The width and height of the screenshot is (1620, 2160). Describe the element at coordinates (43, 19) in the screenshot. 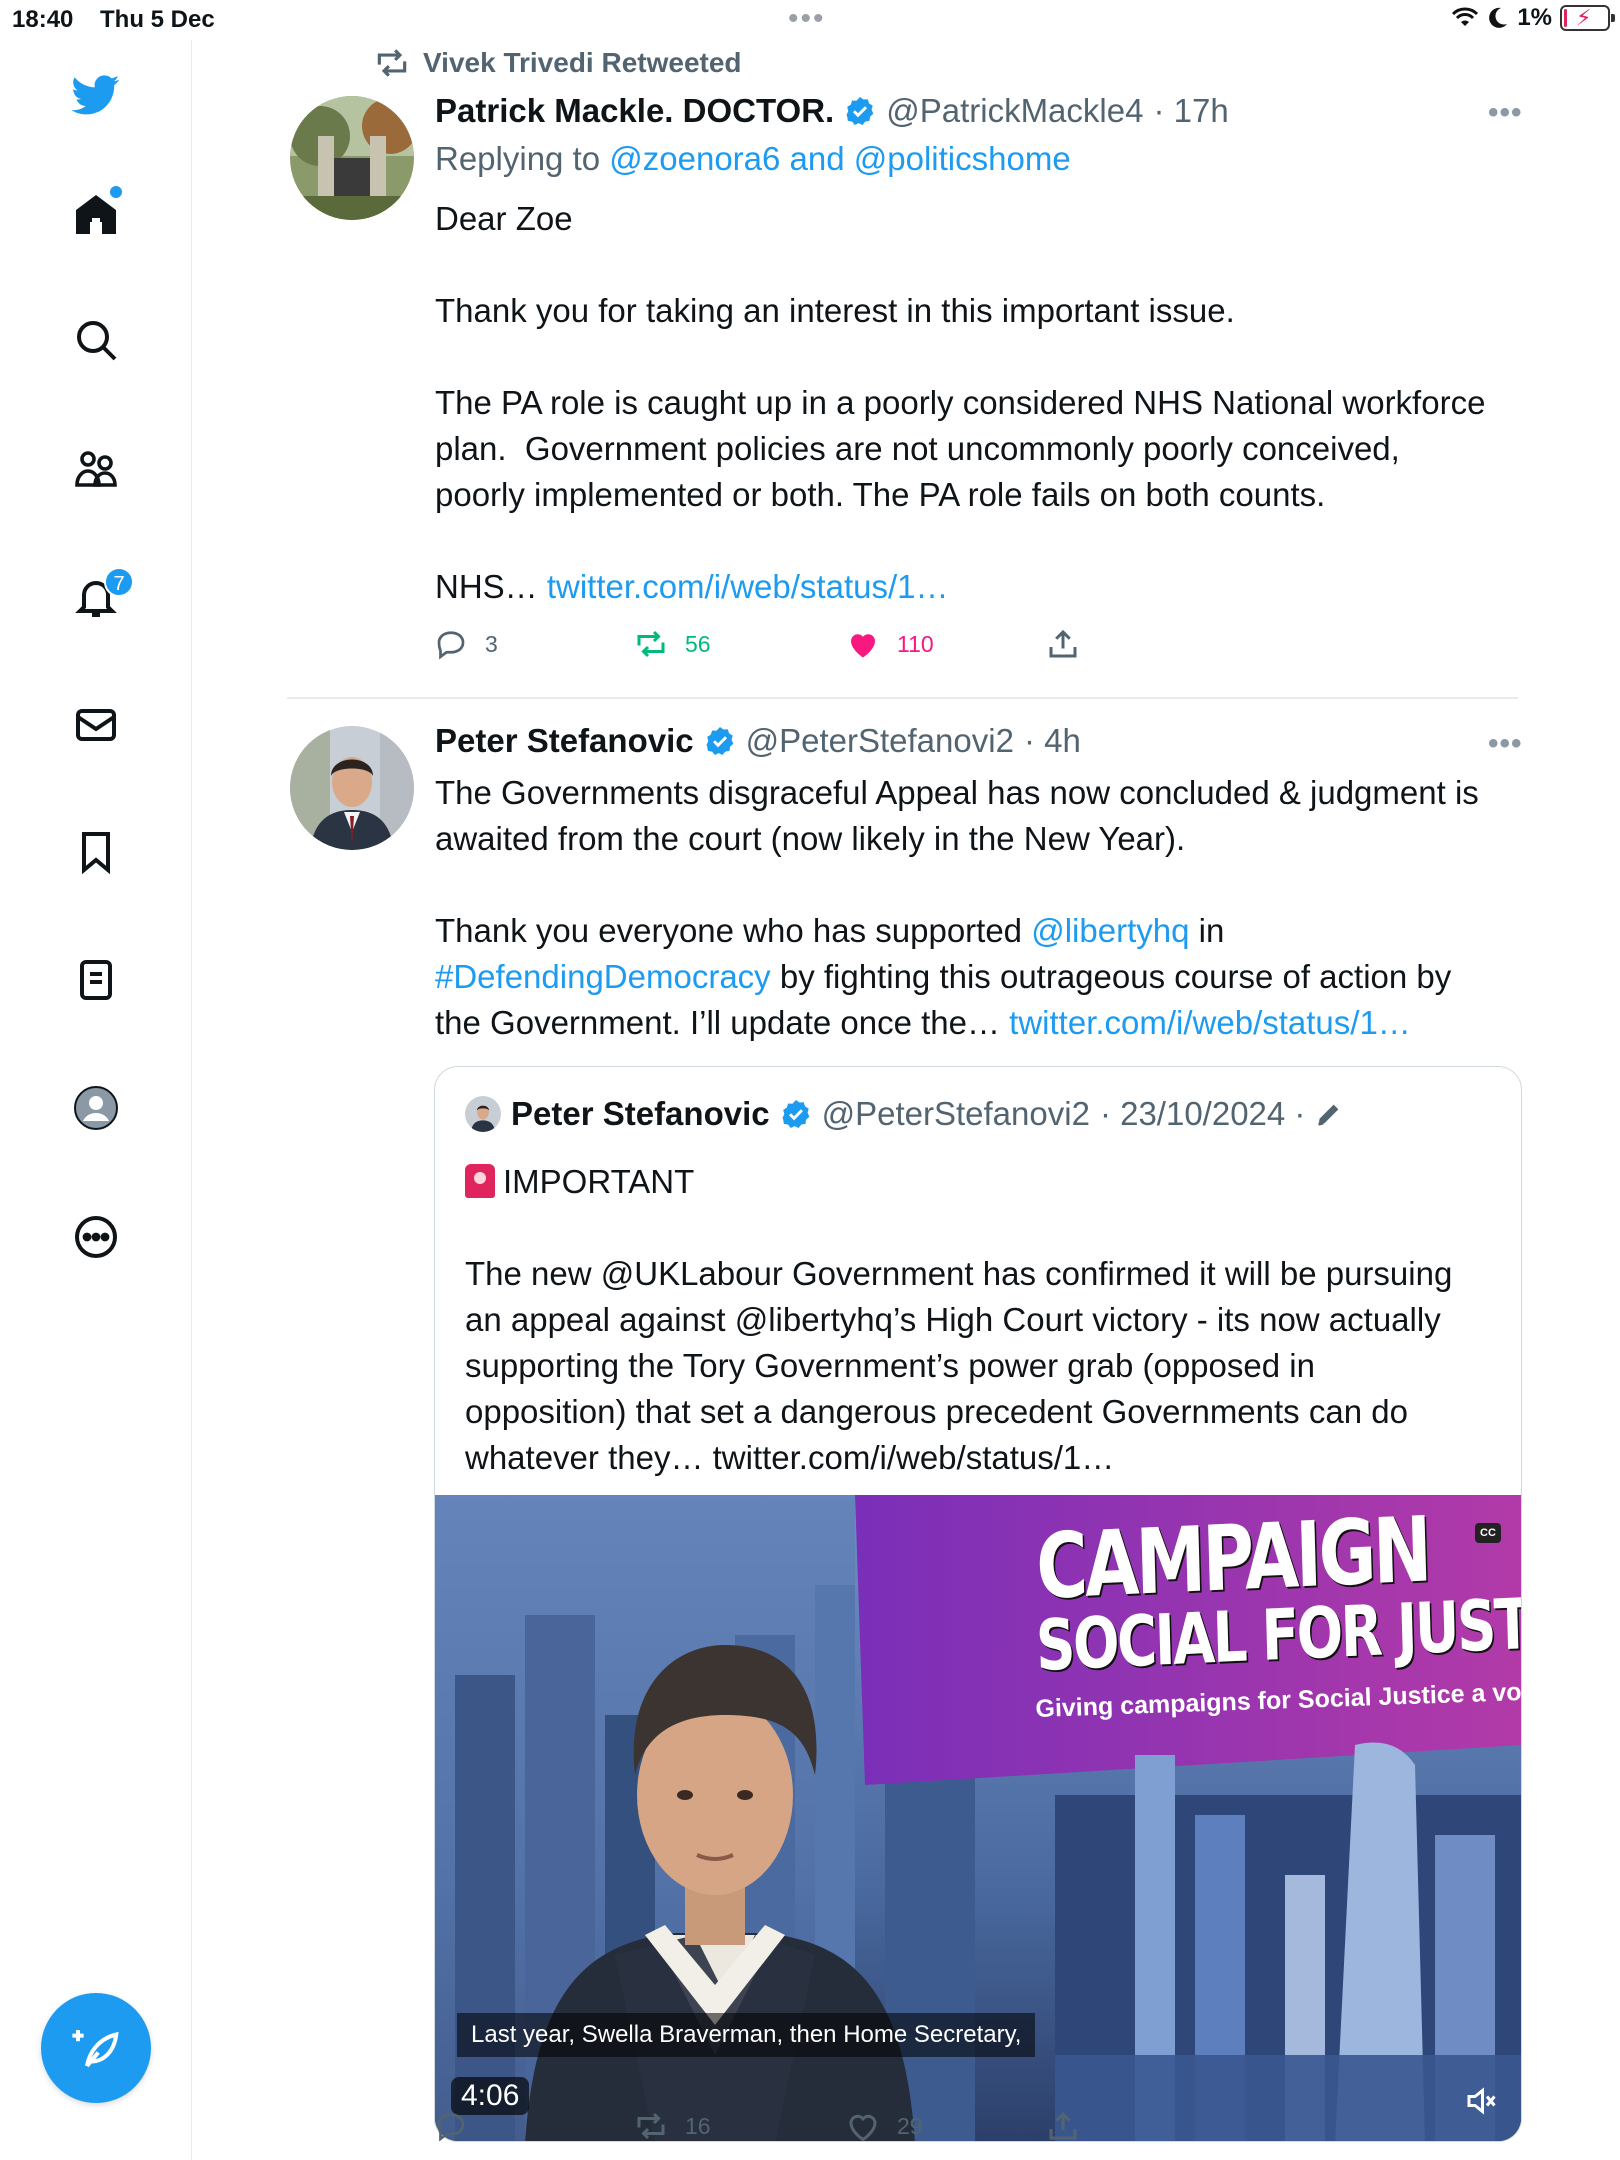

I see `status-time: 18:40` at that location.